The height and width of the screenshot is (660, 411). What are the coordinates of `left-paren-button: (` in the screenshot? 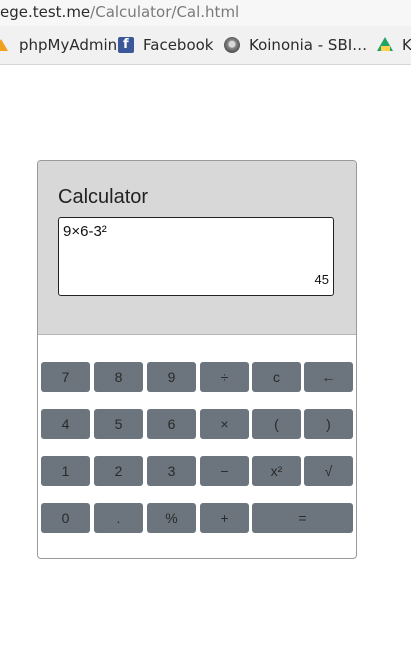 It's located at (276, 424).